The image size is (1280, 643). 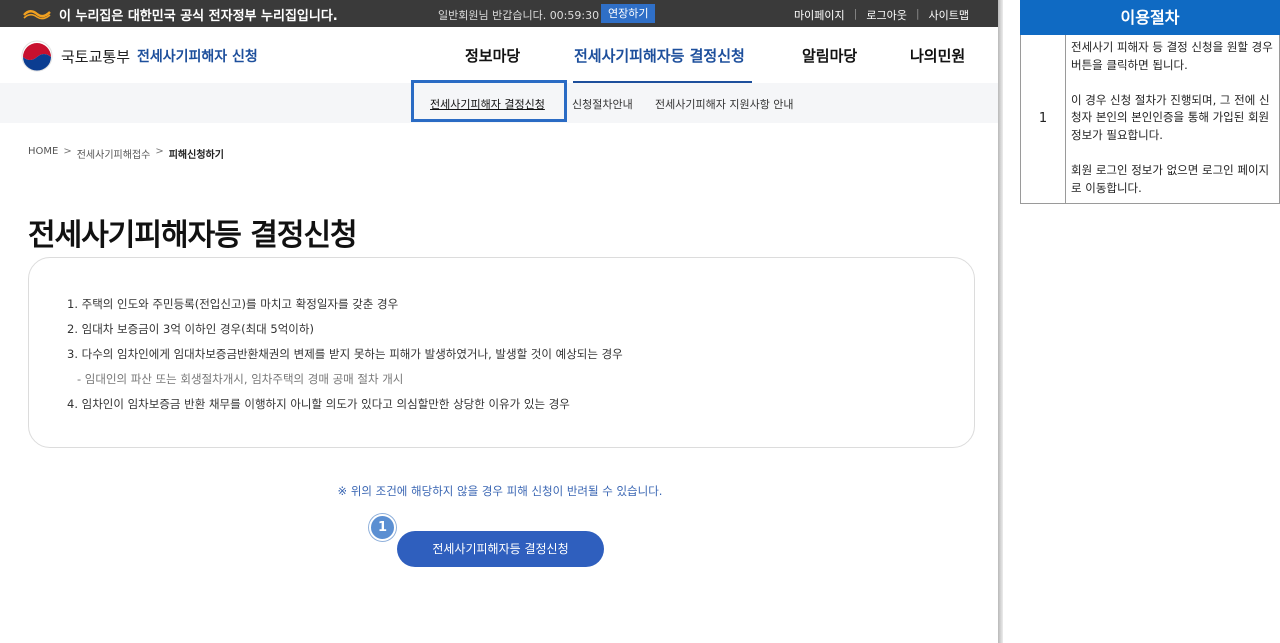 I want to click on nav-my-petitions: 나의민원, so click(x=937, y=55).